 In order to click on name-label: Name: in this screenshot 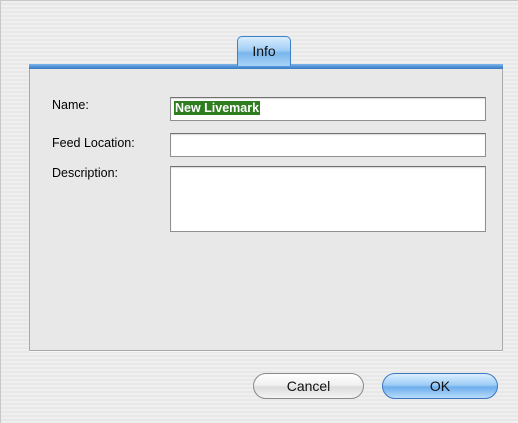, I will do `click(70, 105)`.